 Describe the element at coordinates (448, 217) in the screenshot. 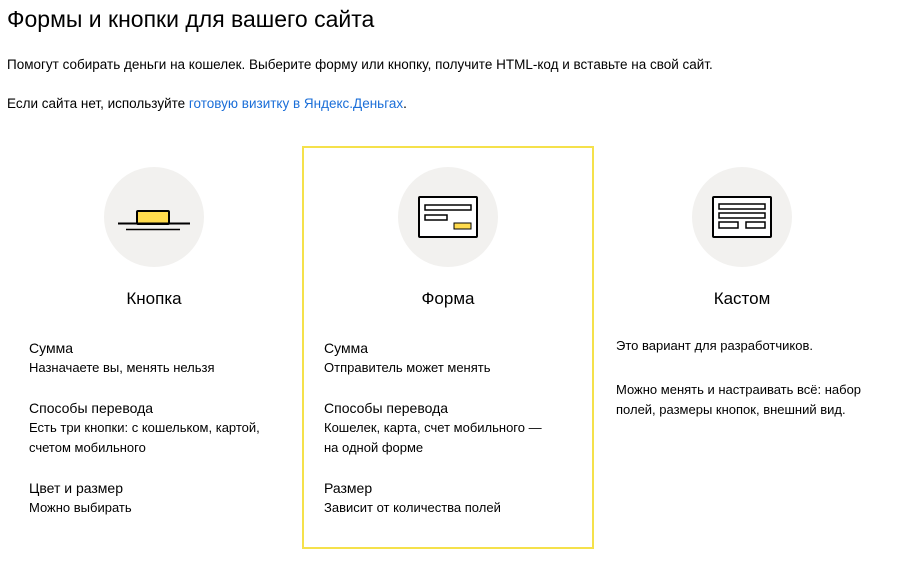

I see `form-icon` at that location.